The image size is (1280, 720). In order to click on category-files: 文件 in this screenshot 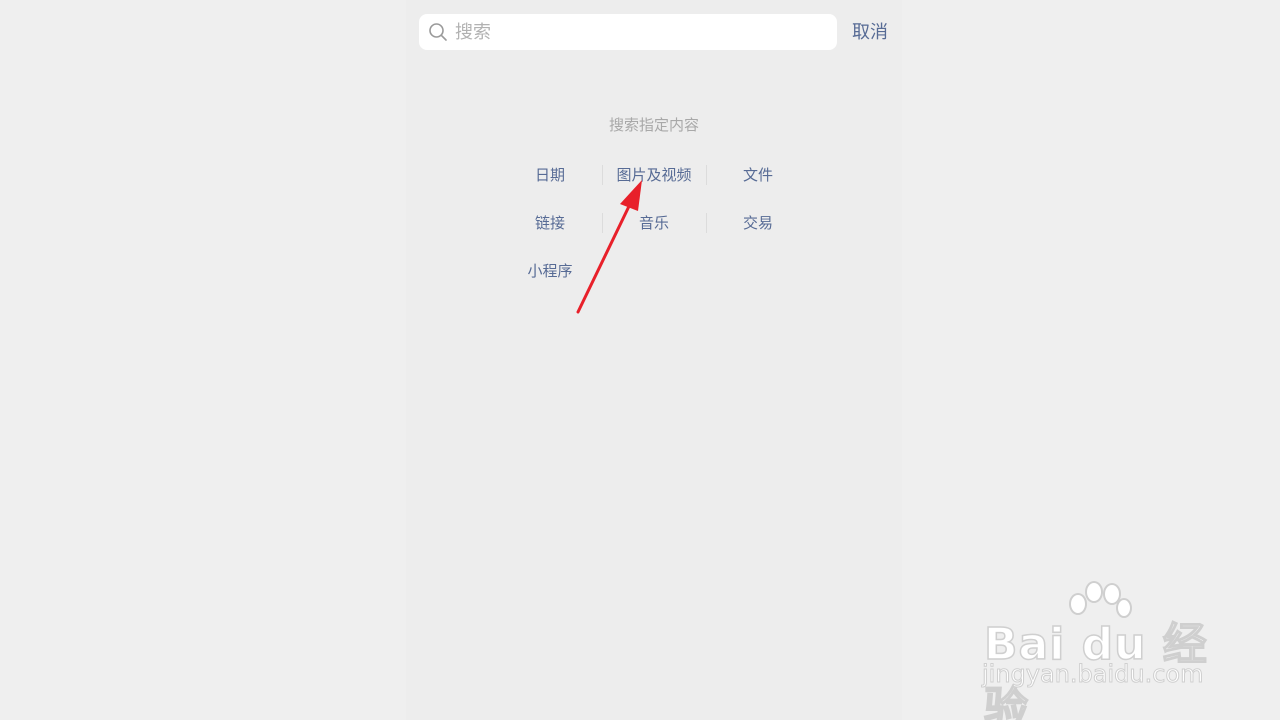, I will do `click(758, 175)`.